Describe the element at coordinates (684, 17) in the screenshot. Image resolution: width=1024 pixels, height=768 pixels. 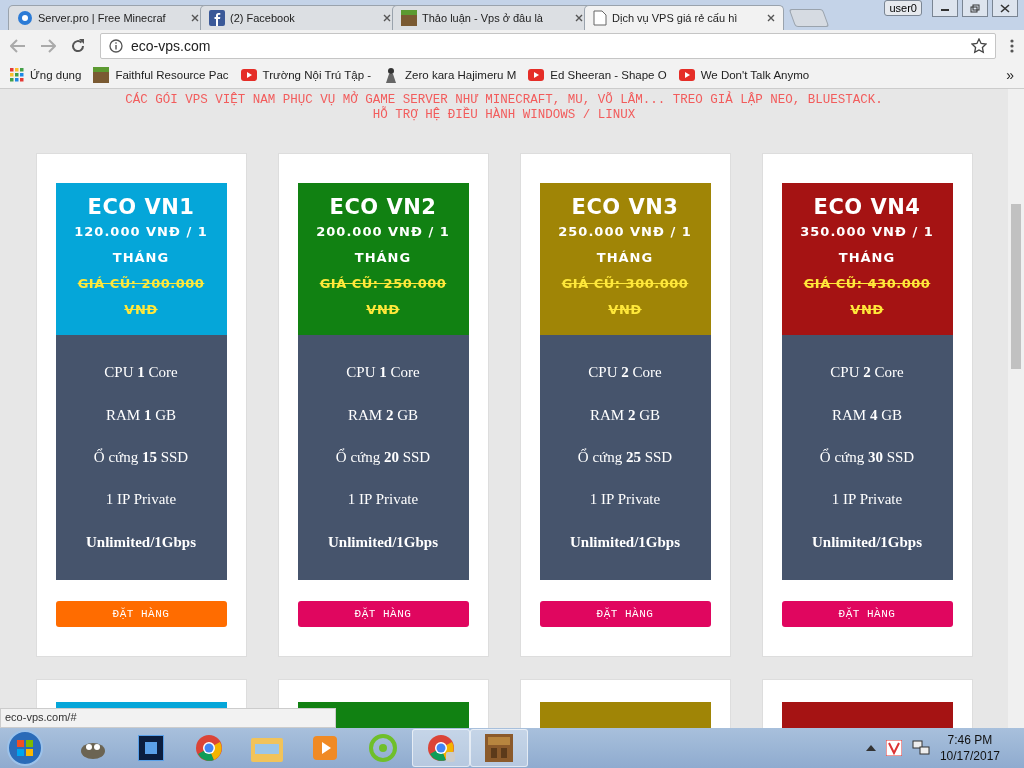
I see `browser-tab: Dịch vụ VPS giá rẻ cấu hì` at that location.